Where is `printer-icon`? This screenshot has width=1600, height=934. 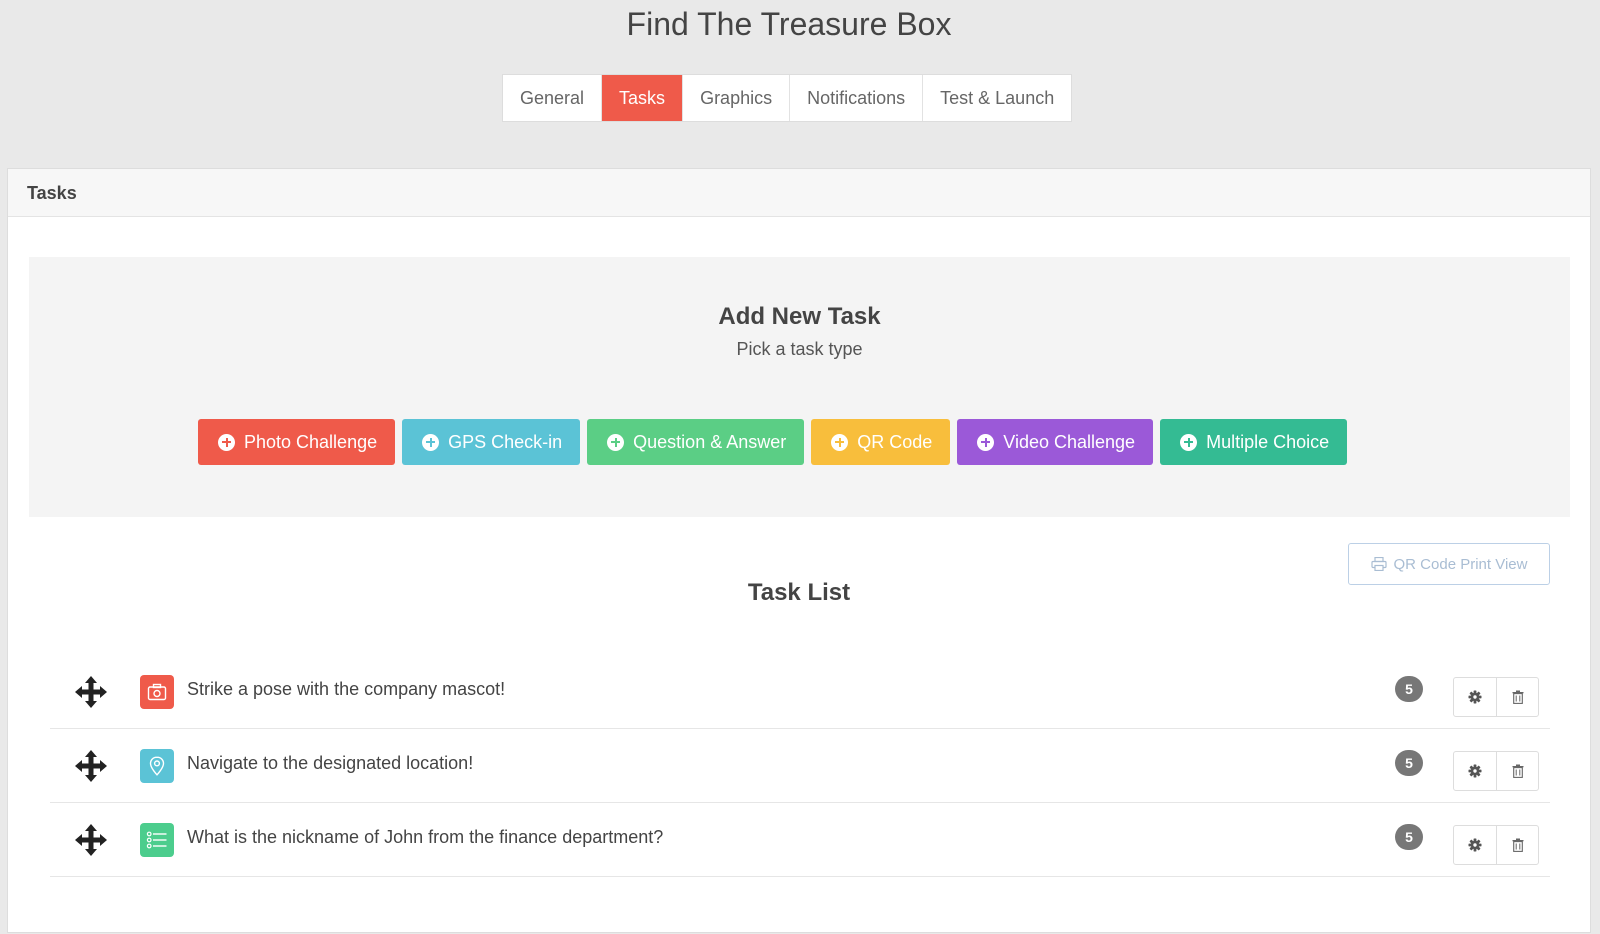
printer-icon is located at coordinates (1378, 564).